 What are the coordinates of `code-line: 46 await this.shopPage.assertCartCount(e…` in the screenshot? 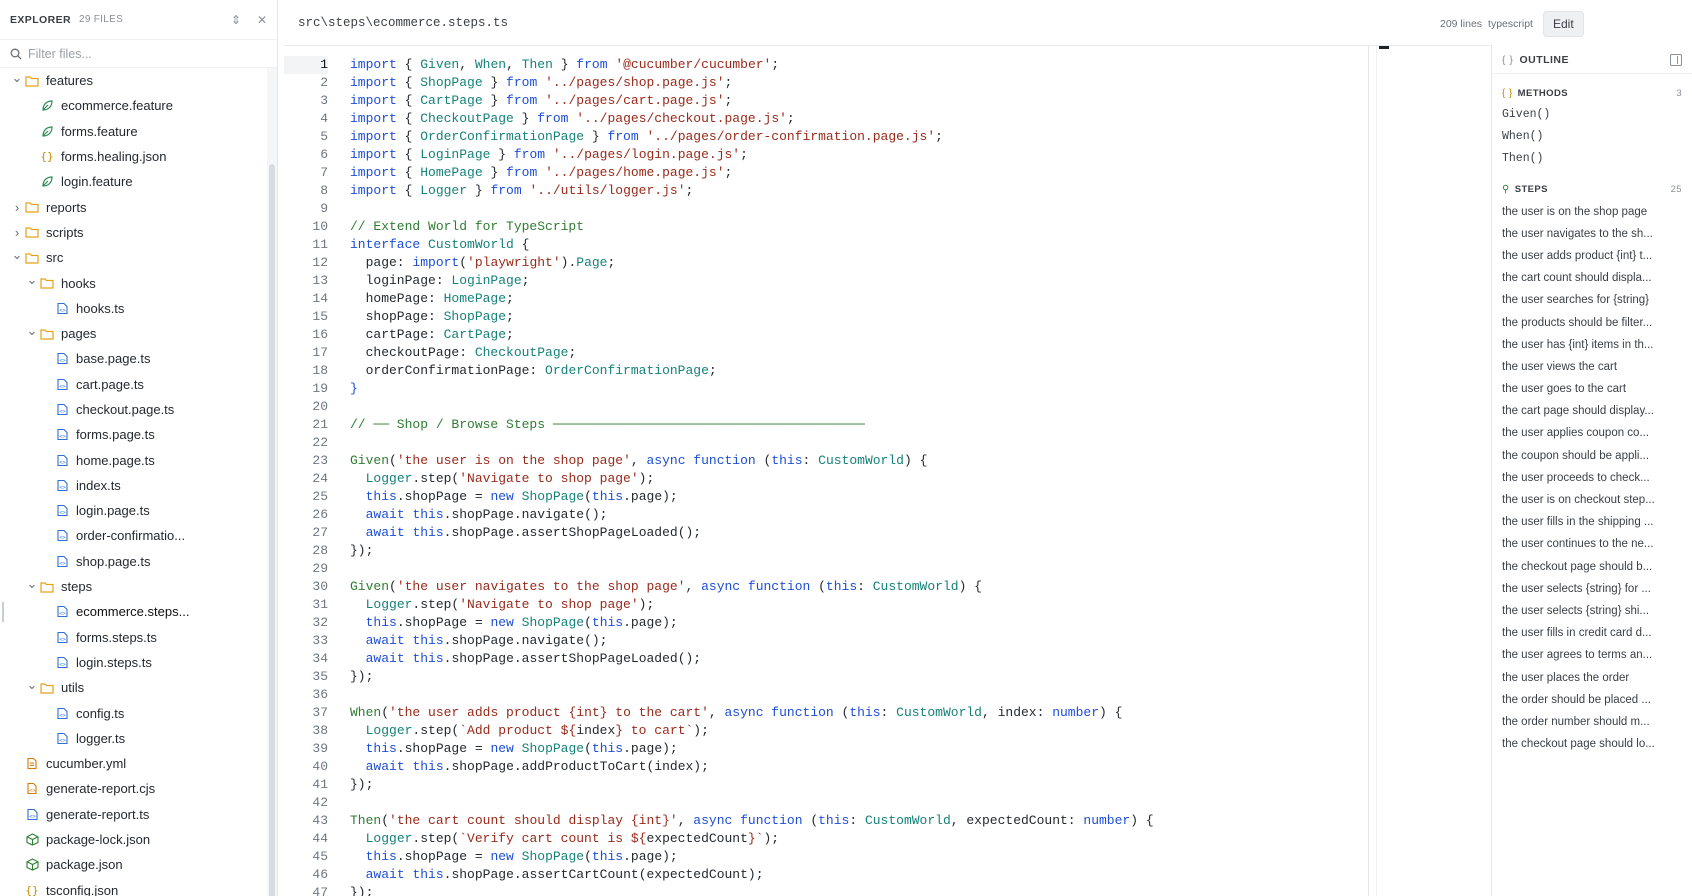 It's located at (879, 875).